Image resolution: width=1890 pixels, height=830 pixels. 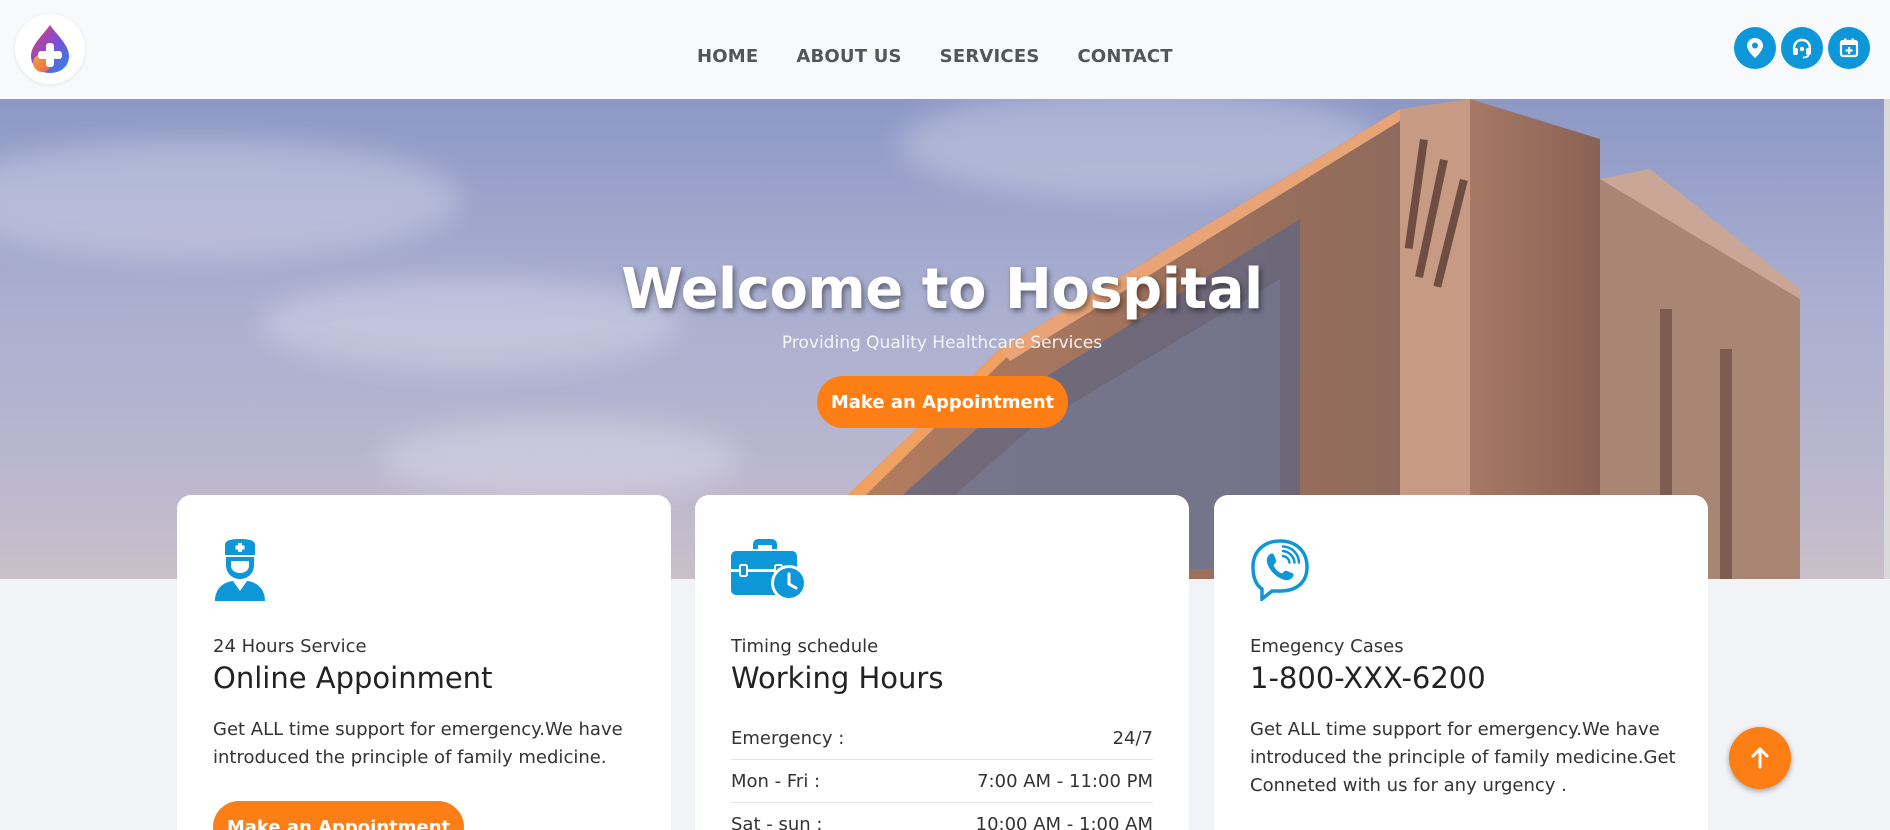 I want to click on card-appointment-button: Make an Appointment, so click(x=338, y=815).